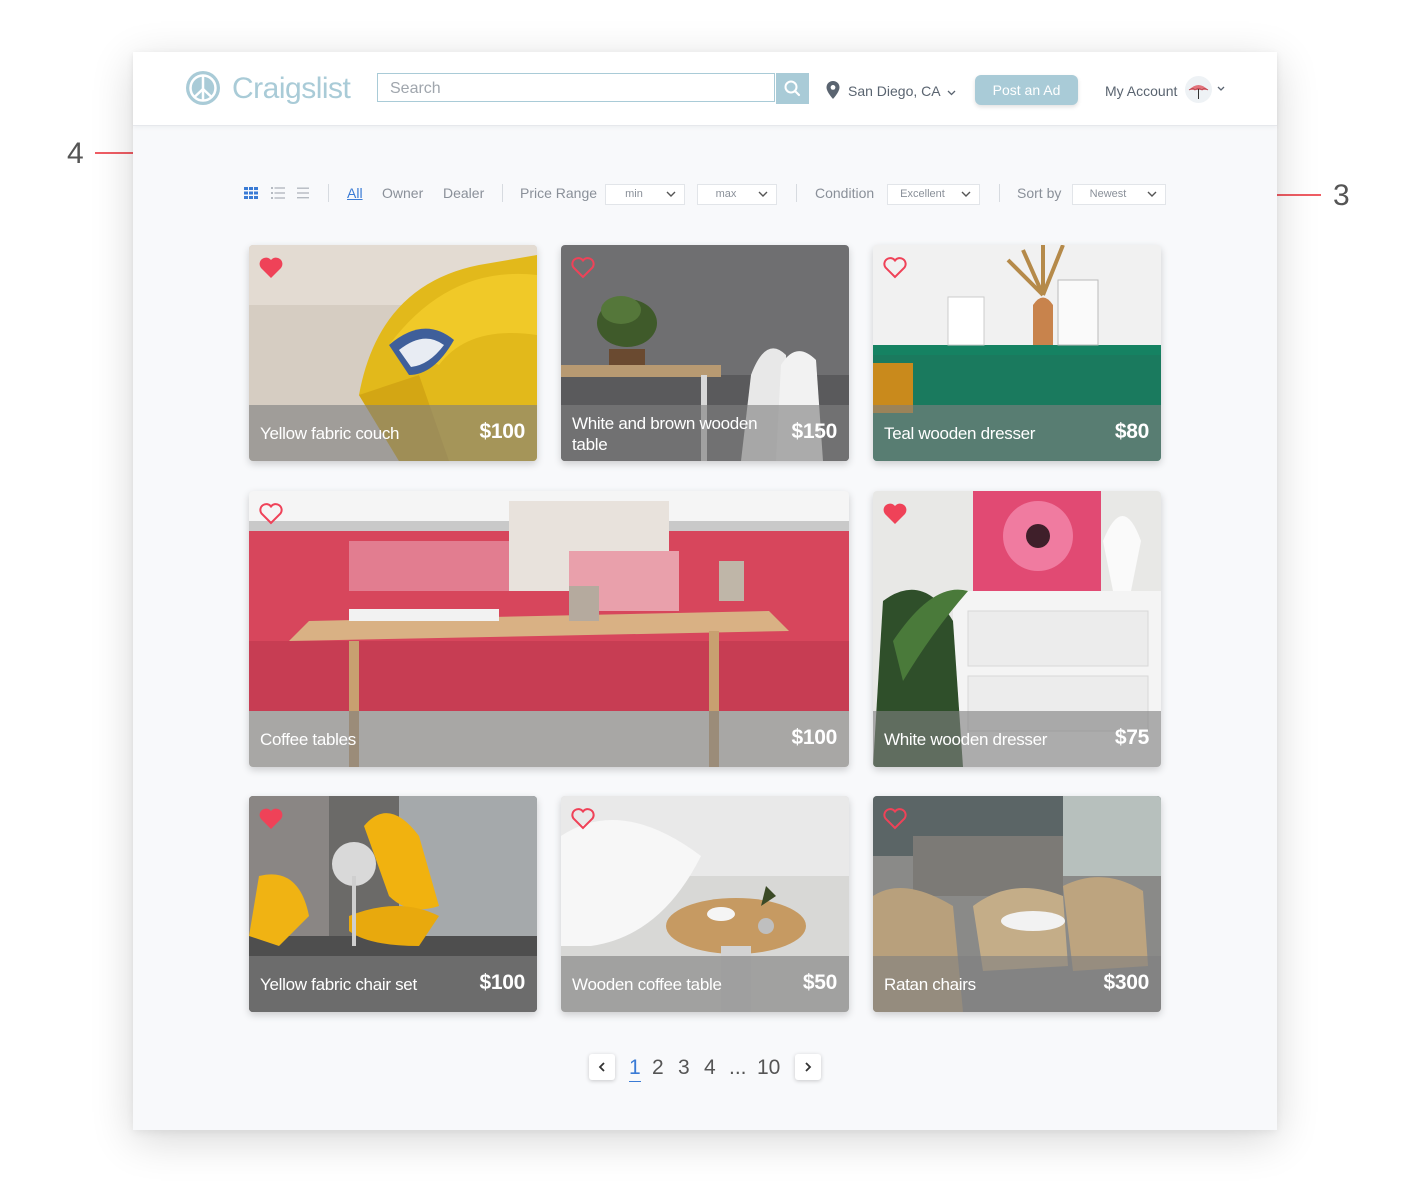  I want to click on chevron-right-icon, so click(808, 1067).